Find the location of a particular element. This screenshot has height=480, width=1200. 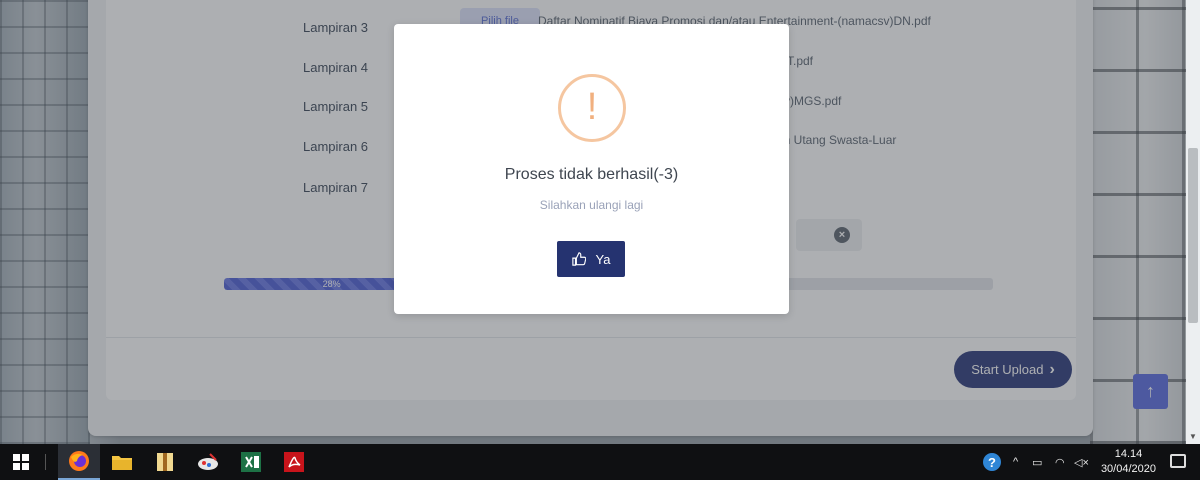

acrobat-icon is located at coordinates (294, 462).